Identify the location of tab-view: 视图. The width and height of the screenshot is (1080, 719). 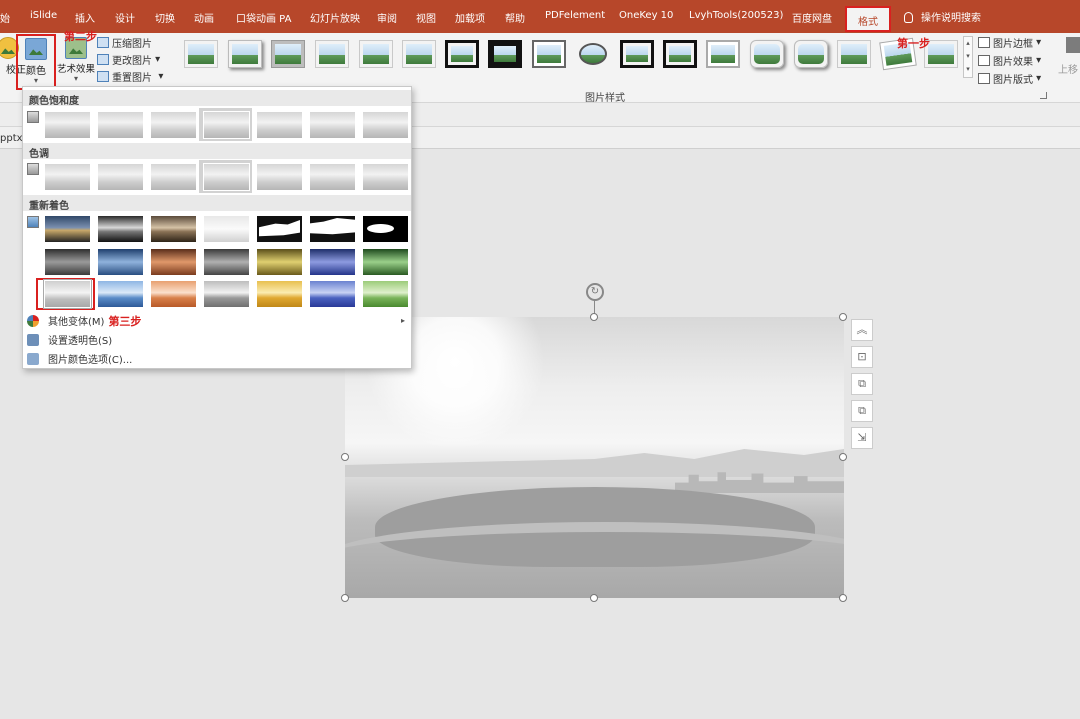
(426, 17).